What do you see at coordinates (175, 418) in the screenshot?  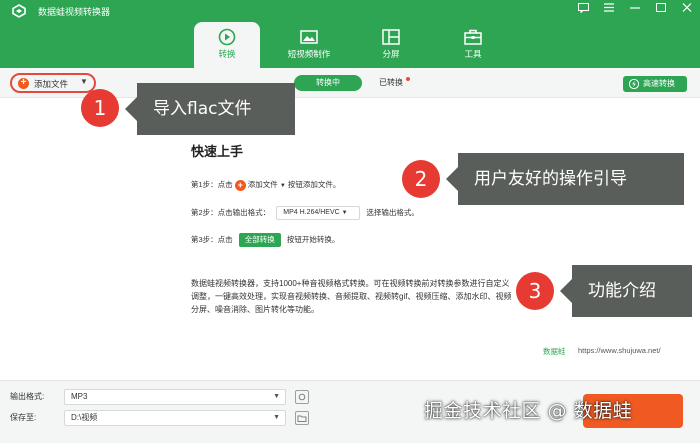 I see `save-to-dropdown: D:\视频 ▼` at bounding box center [175, 418].